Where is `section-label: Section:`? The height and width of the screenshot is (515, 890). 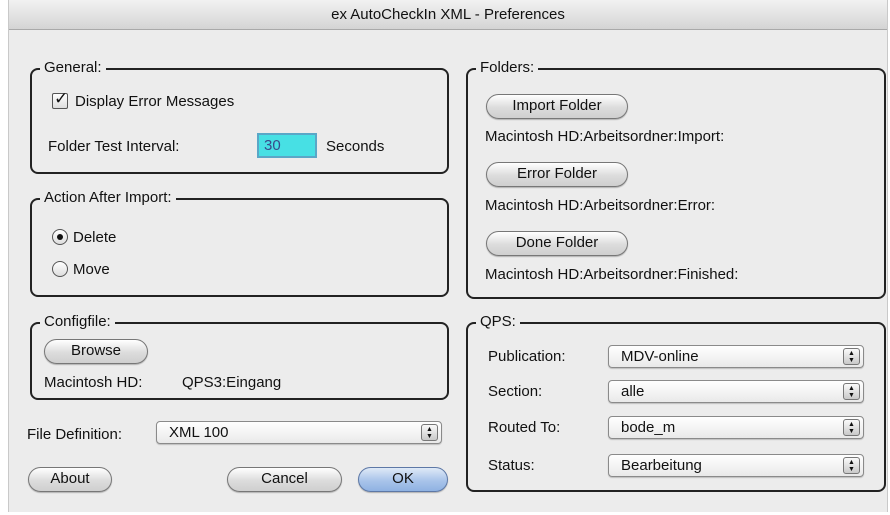 section-label: Section: is located at coordinates (515, 391).